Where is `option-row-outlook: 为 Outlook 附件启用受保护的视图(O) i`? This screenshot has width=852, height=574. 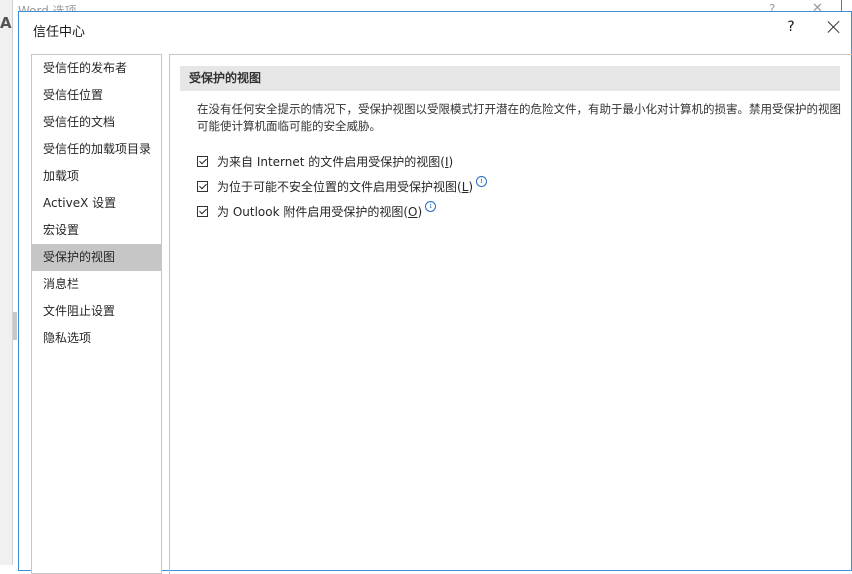
option-row-outlook: 为 Outlook 附件启用受保护的视图(O) i is located at coordinates (317, 210).